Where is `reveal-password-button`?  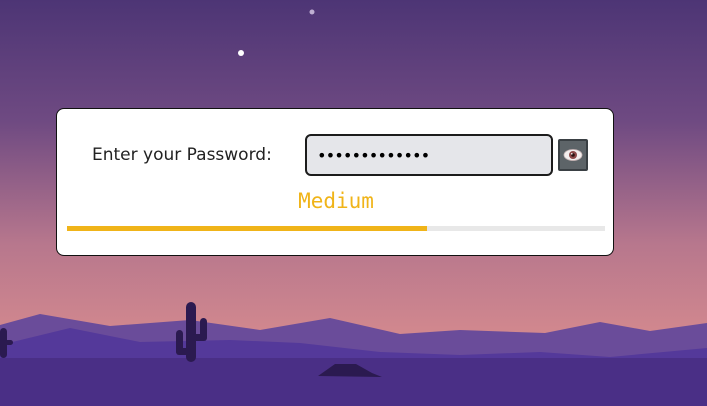 reveal-password-button is located at coordinates (573, 155).